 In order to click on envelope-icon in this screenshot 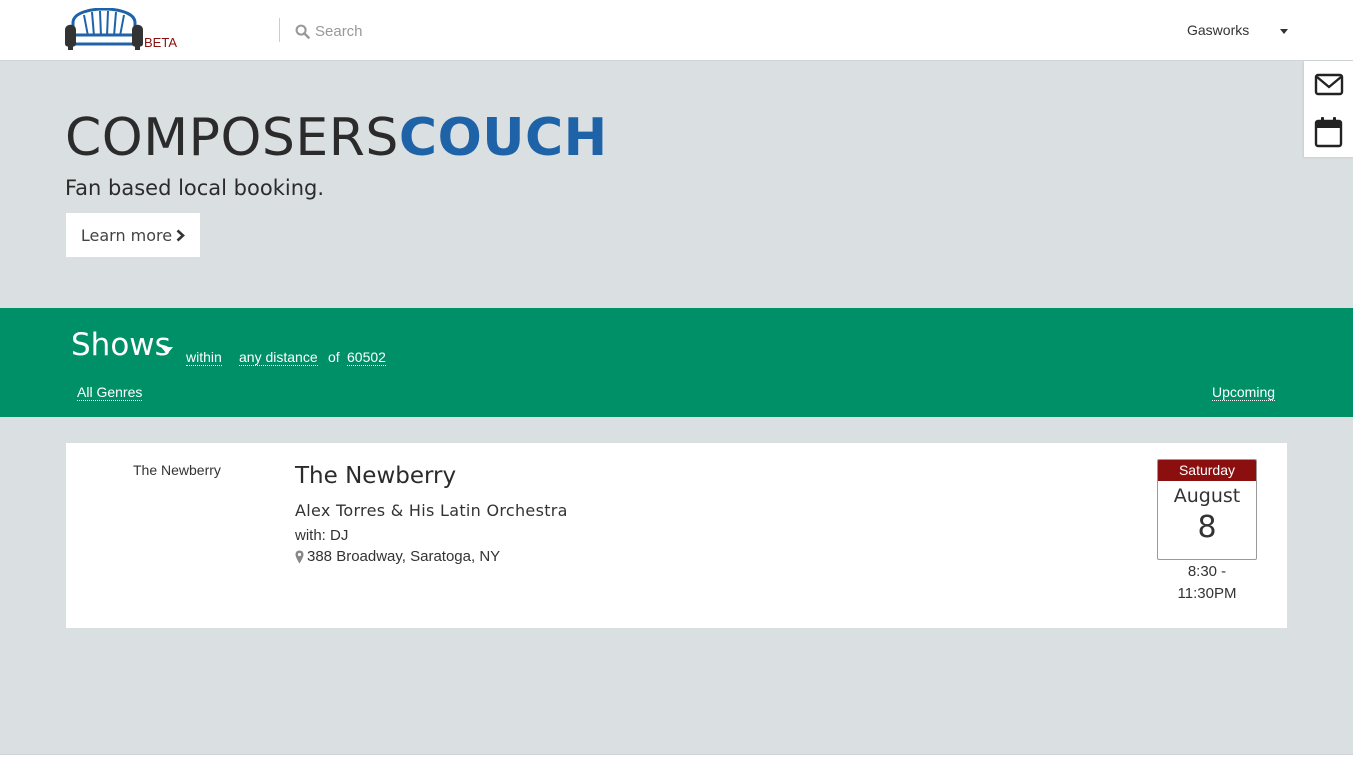, I will do `click(1329, 84)`.